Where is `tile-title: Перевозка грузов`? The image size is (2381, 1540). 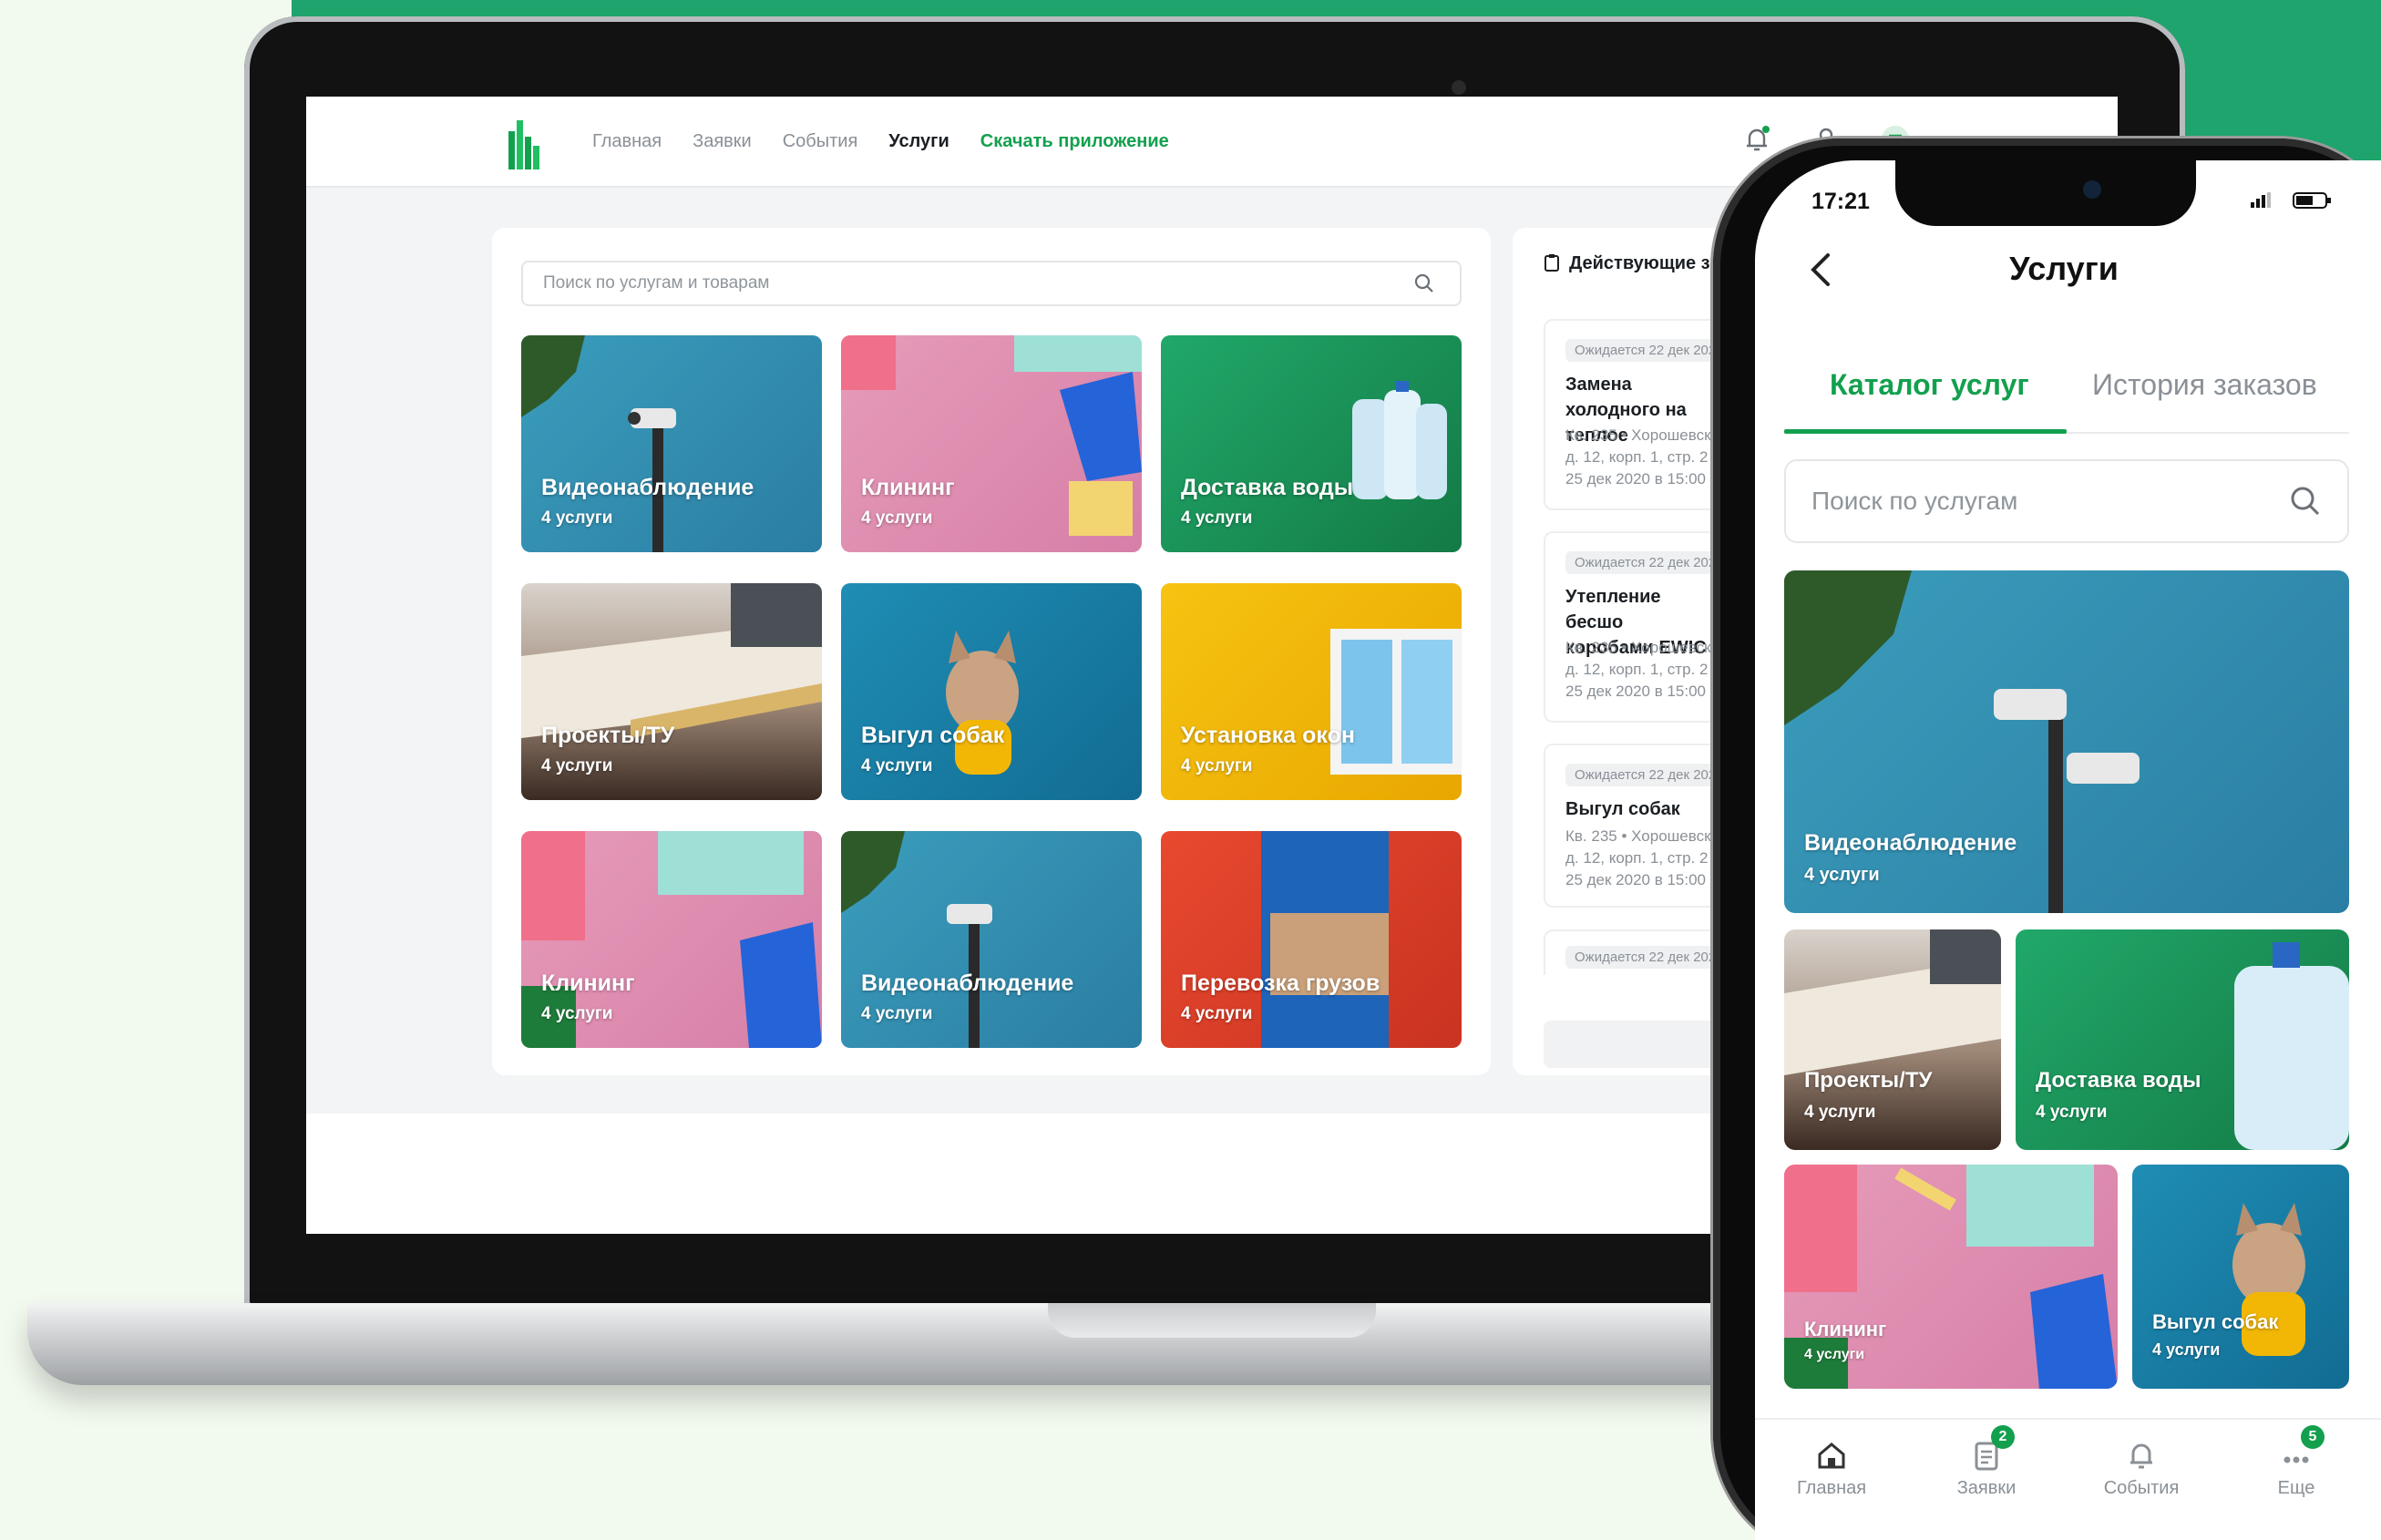
tile-title: Перевозка грузов is located at coordinates (1280, 983).